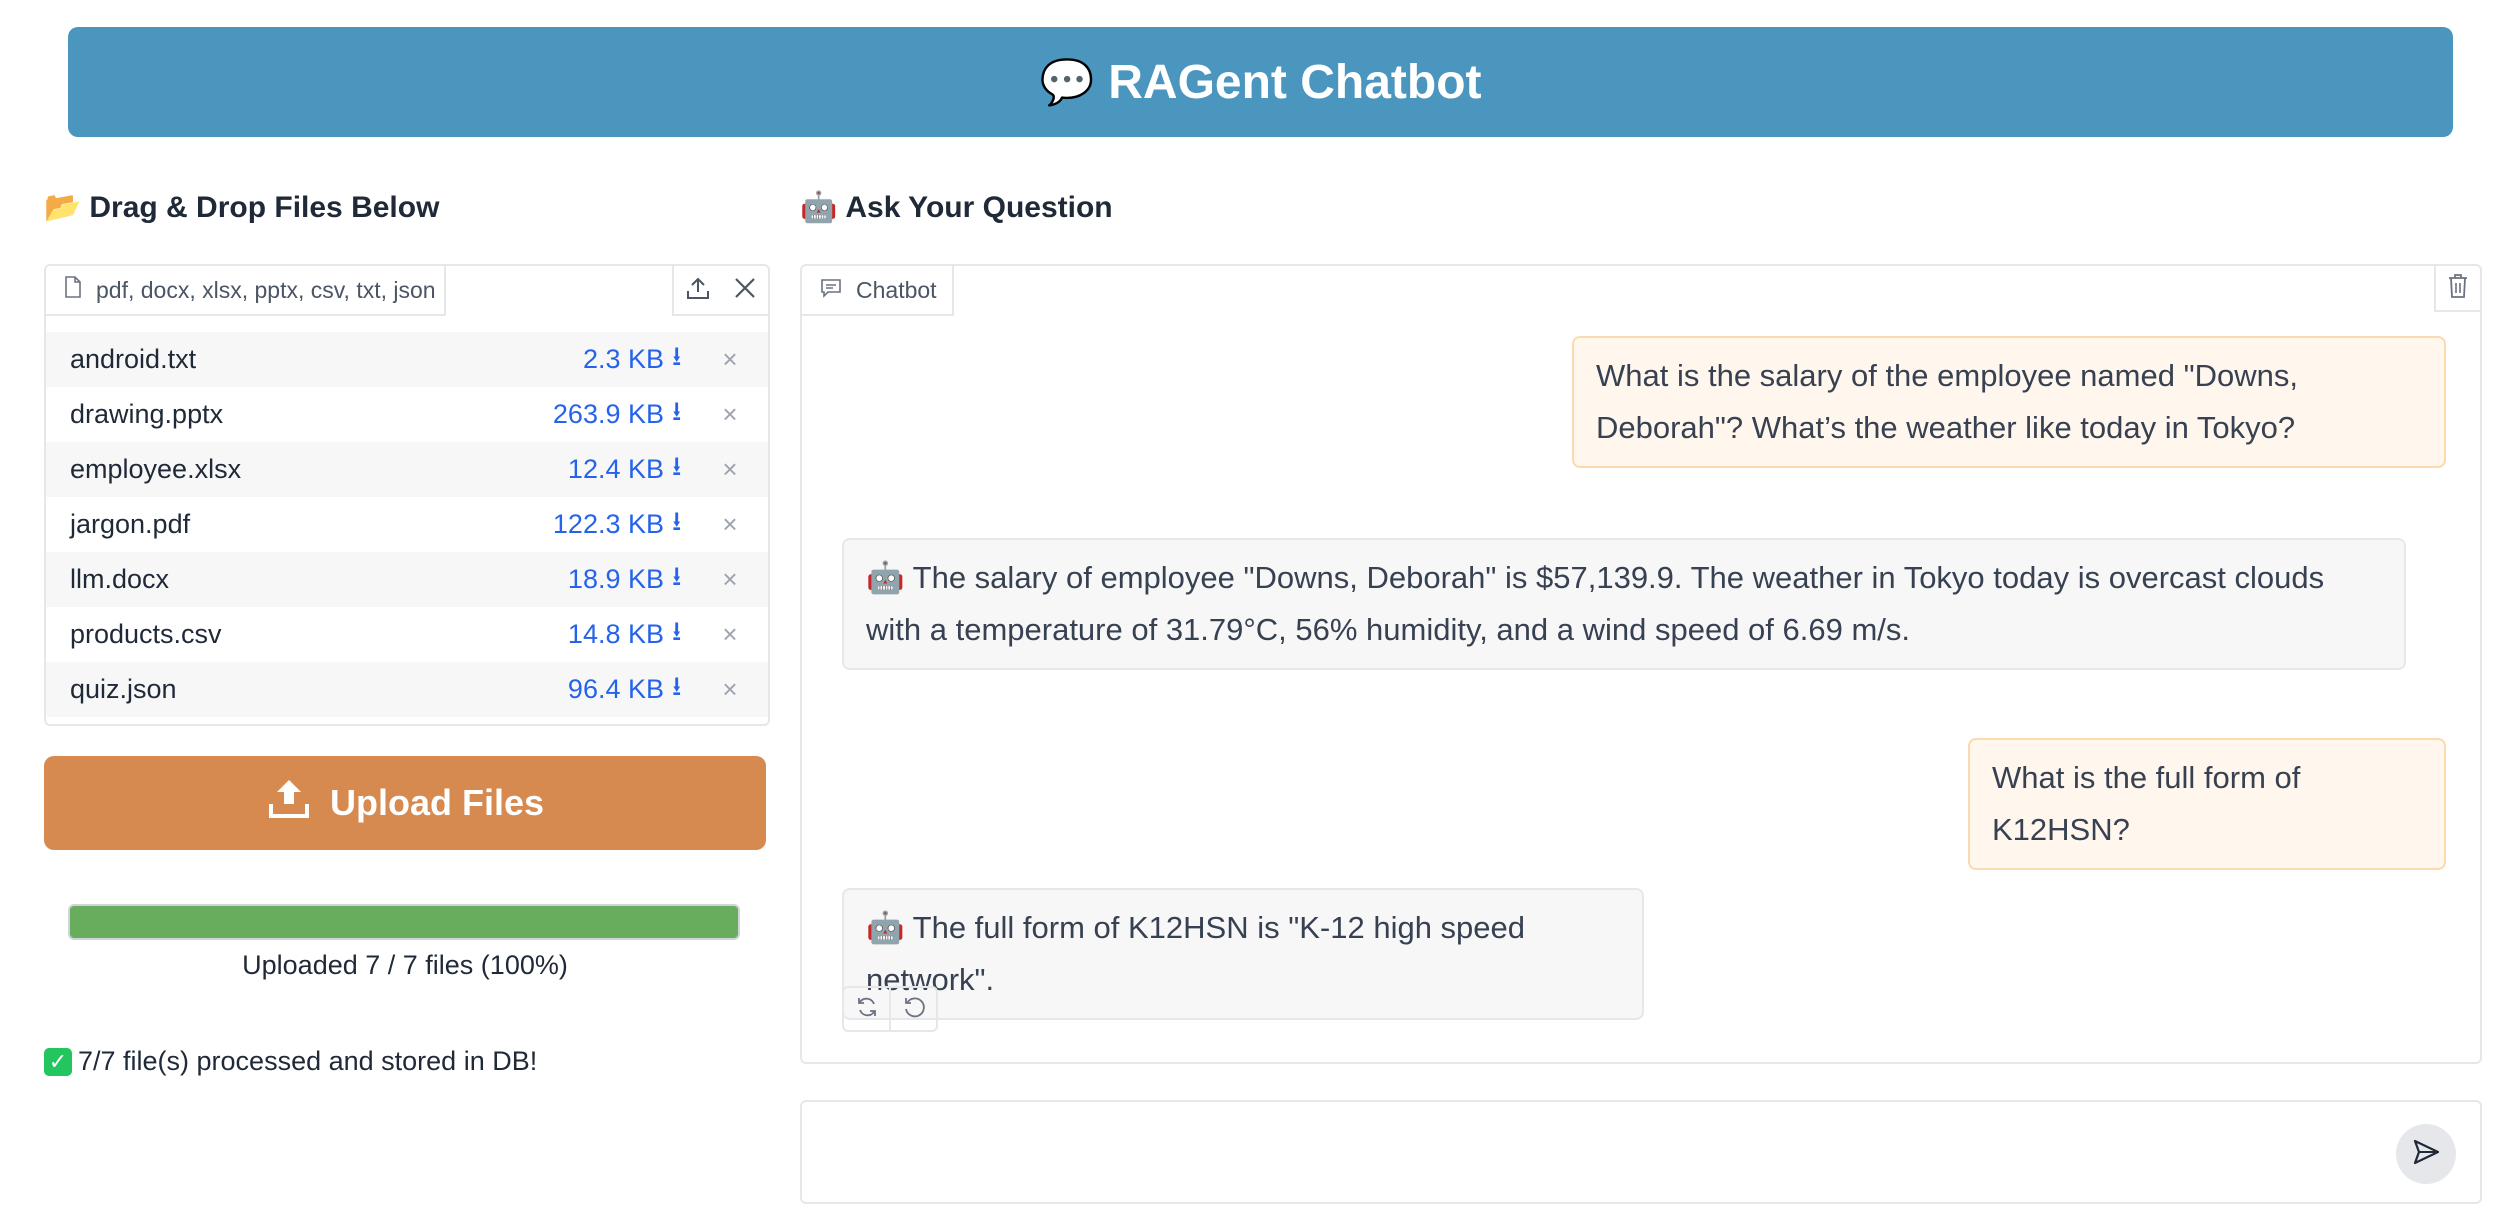 The height and width of the screenshot is (1226, 2514). What do you see at coordinates (407, 634) in the screenshot?
I see `file-row: products.csv 14.8 KB ⭳ ×` at bounding box center [407, 634].